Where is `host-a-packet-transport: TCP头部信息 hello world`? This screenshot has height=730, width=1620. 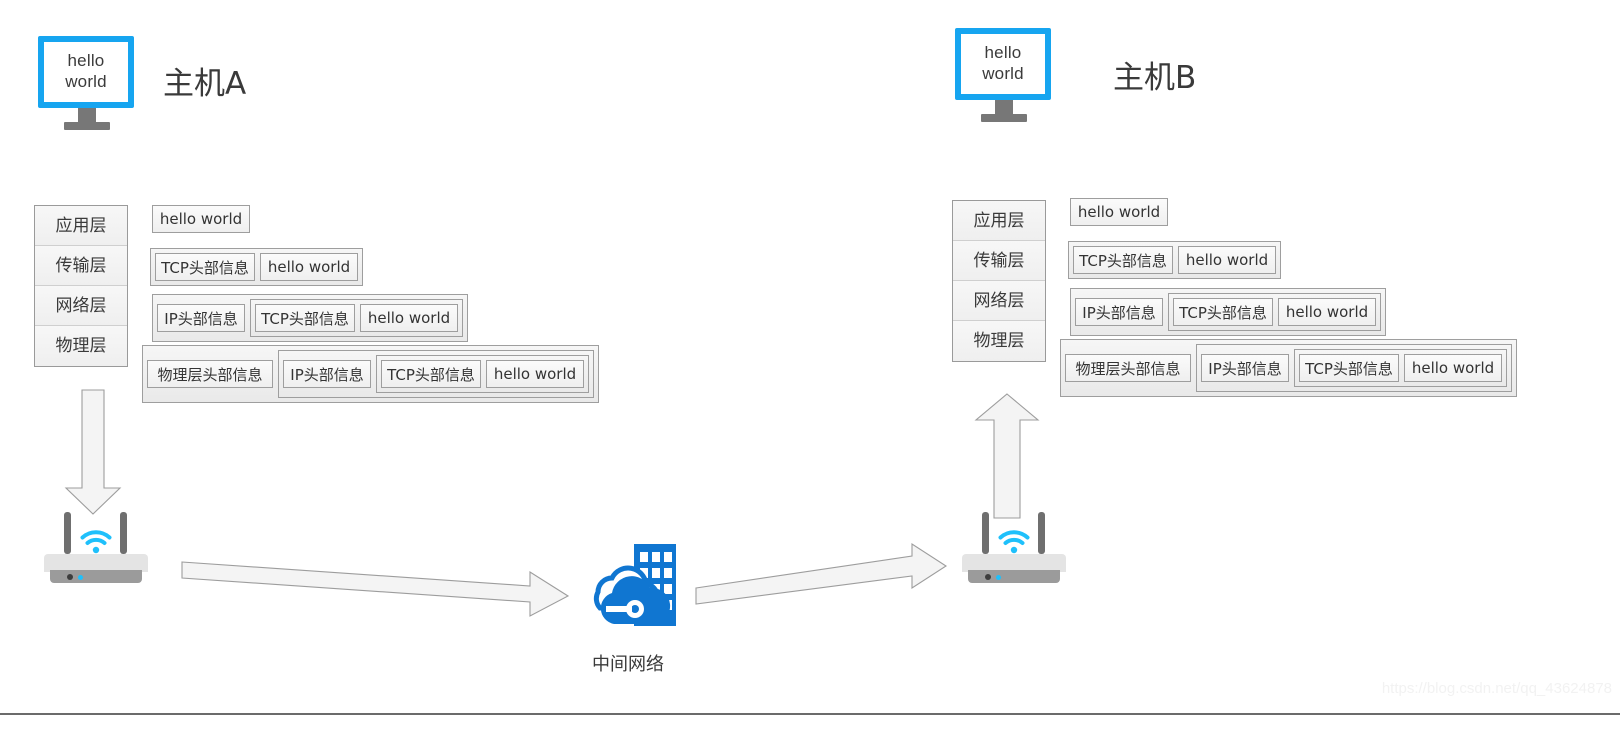
host-a-packet-transport: TCP头部信息 hello world is located at coordinates (256, 267).